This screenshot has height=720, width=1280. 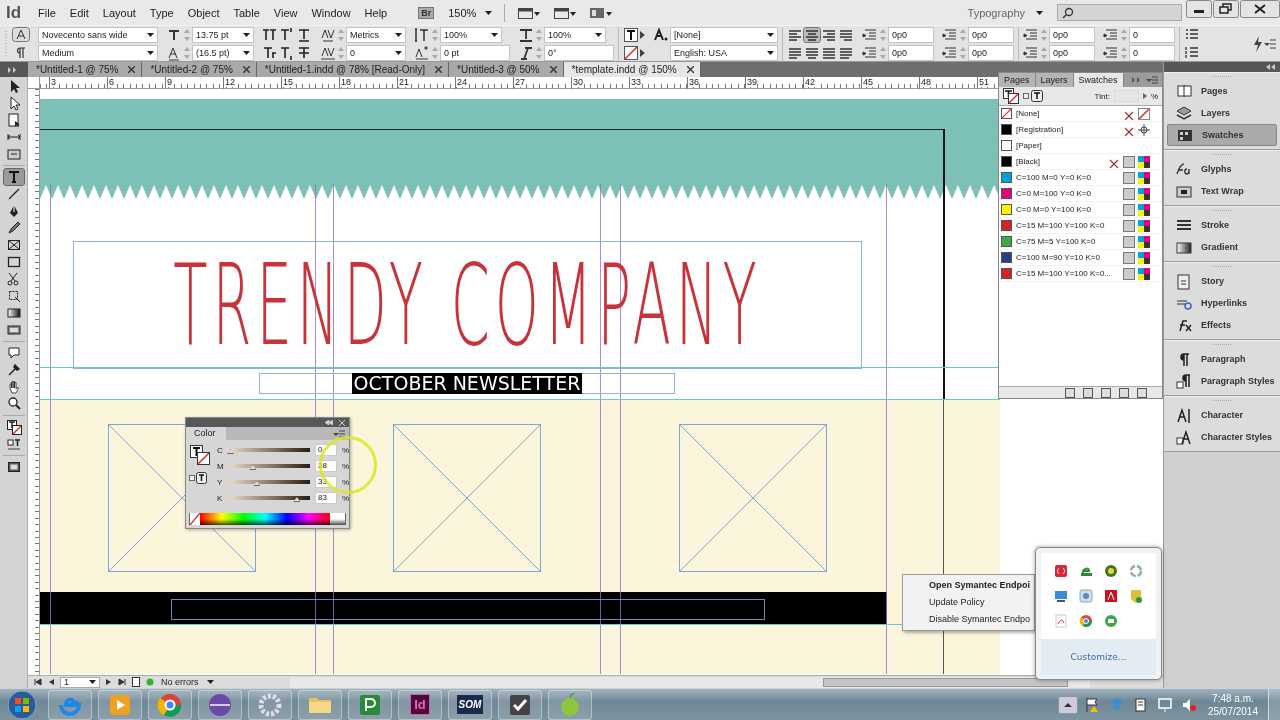 I want to click on app-logo: Id, so click(x=14, y=12).